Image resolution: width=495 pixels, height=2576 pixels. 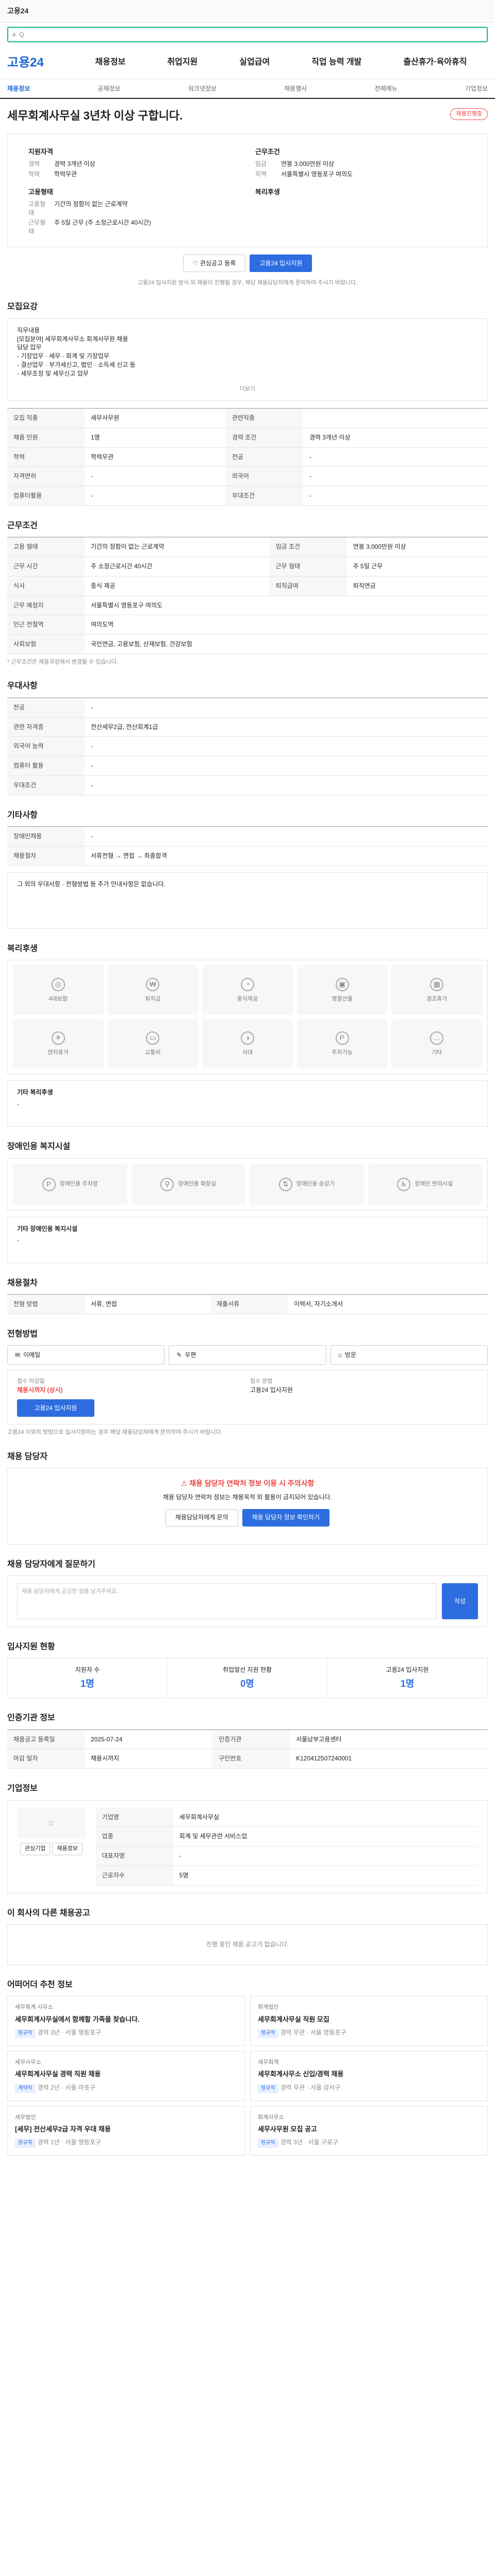 I want to click on summary-right-title: 근무조건, so click(x=267, y=151).